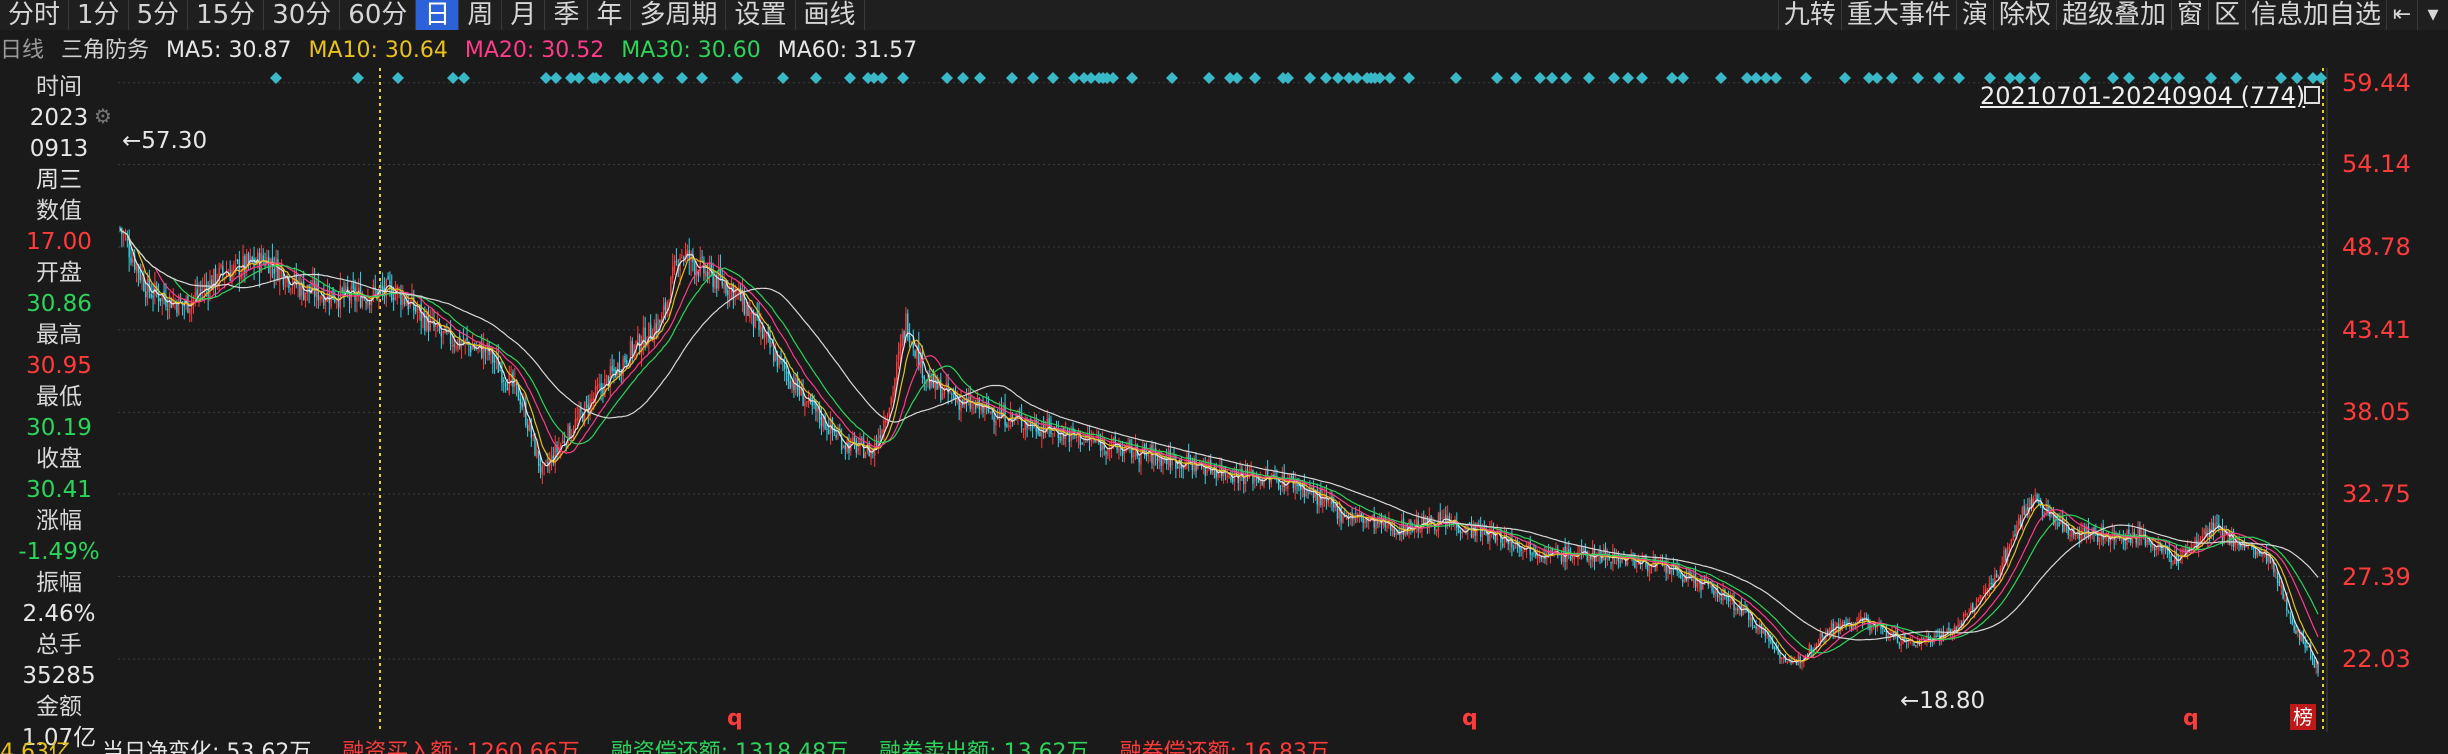 This screenshot has height=754, width=2448. I want to click on tab-period-10: 年, so click(610, 15).